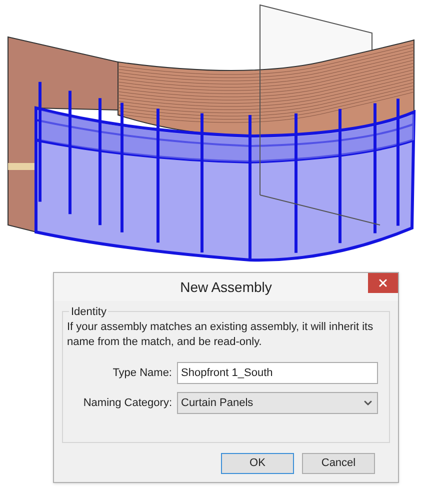  I want to click on description-text: If your assembly matches an existing assembly, it will inherit its name from the match, and be read-only., so click(220, 335).